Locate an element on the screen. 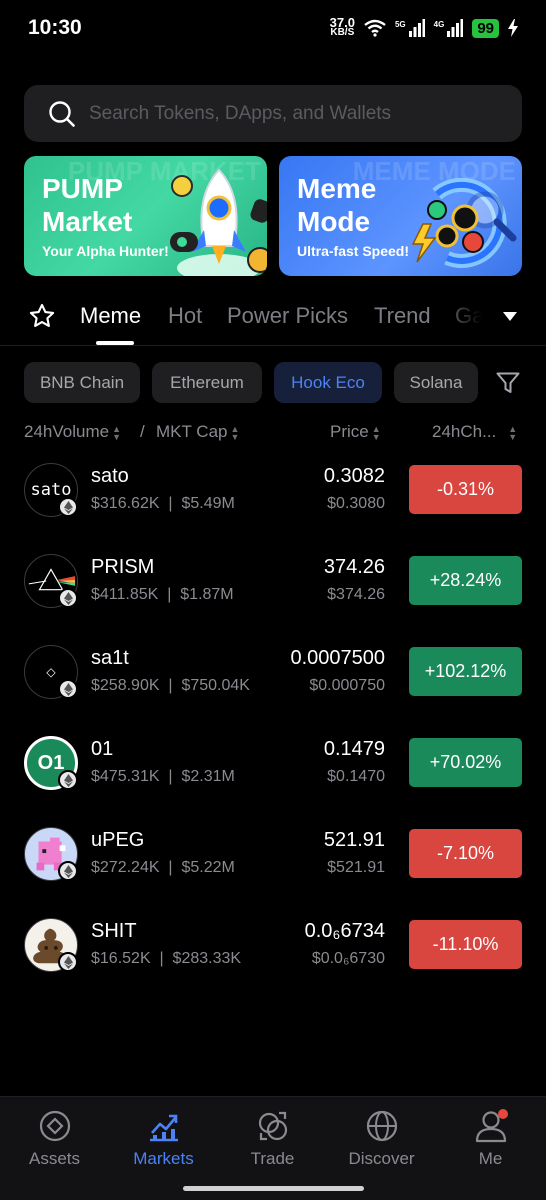 The width and height of the screenshot is (546, 1200). token-name: sato is located at coordinates (110, 476).